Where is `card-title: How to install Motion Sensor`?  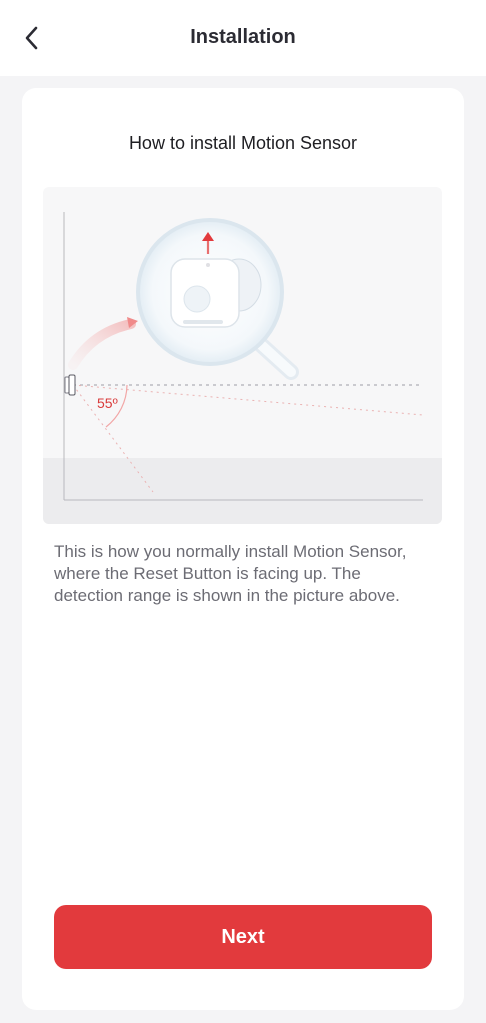
card-title: How to install Motion Sensor is located at coordinates (243, 143).